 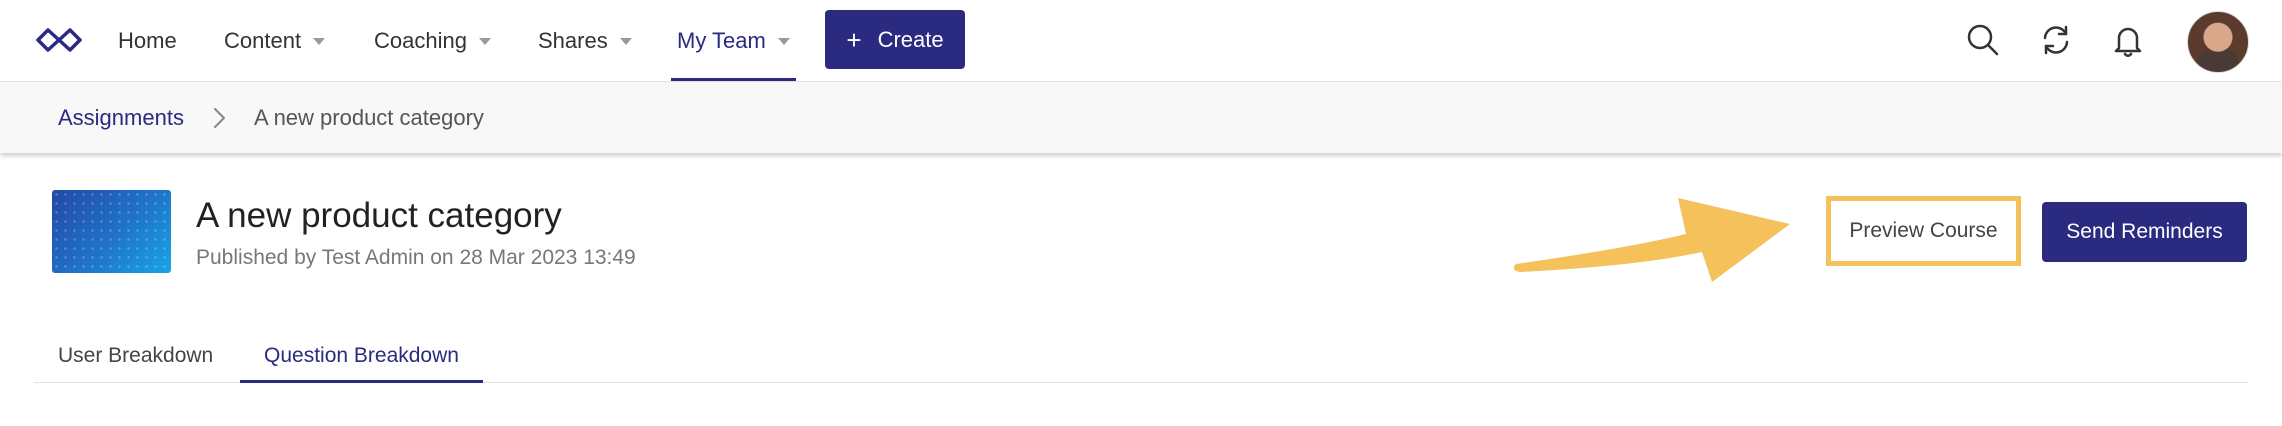 What do you see at coordinates (910, 39) in the screenshot?
I see `create-button-label: Create` at bounding box center [910, 39].